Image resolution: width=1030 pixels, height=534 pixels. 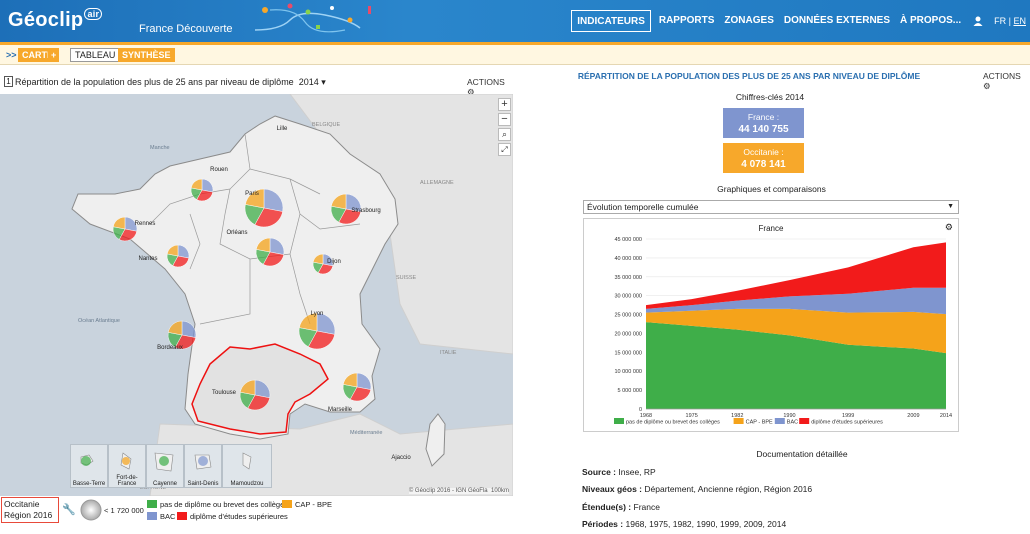 What do you see at coordinates (792, 423) in the screenshot?
I see `chart-legend-label: BAC` at bounding box center [792, 423].